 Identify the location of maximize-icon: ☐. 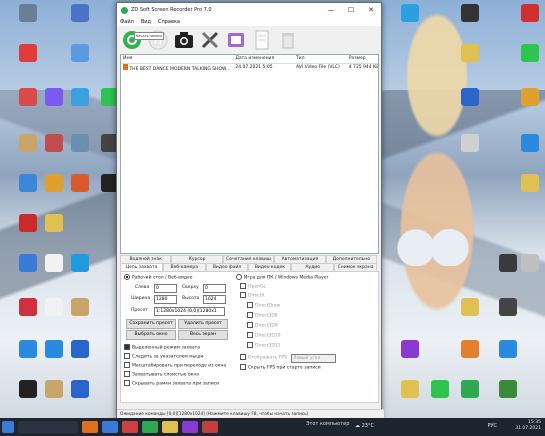
(351, 10).